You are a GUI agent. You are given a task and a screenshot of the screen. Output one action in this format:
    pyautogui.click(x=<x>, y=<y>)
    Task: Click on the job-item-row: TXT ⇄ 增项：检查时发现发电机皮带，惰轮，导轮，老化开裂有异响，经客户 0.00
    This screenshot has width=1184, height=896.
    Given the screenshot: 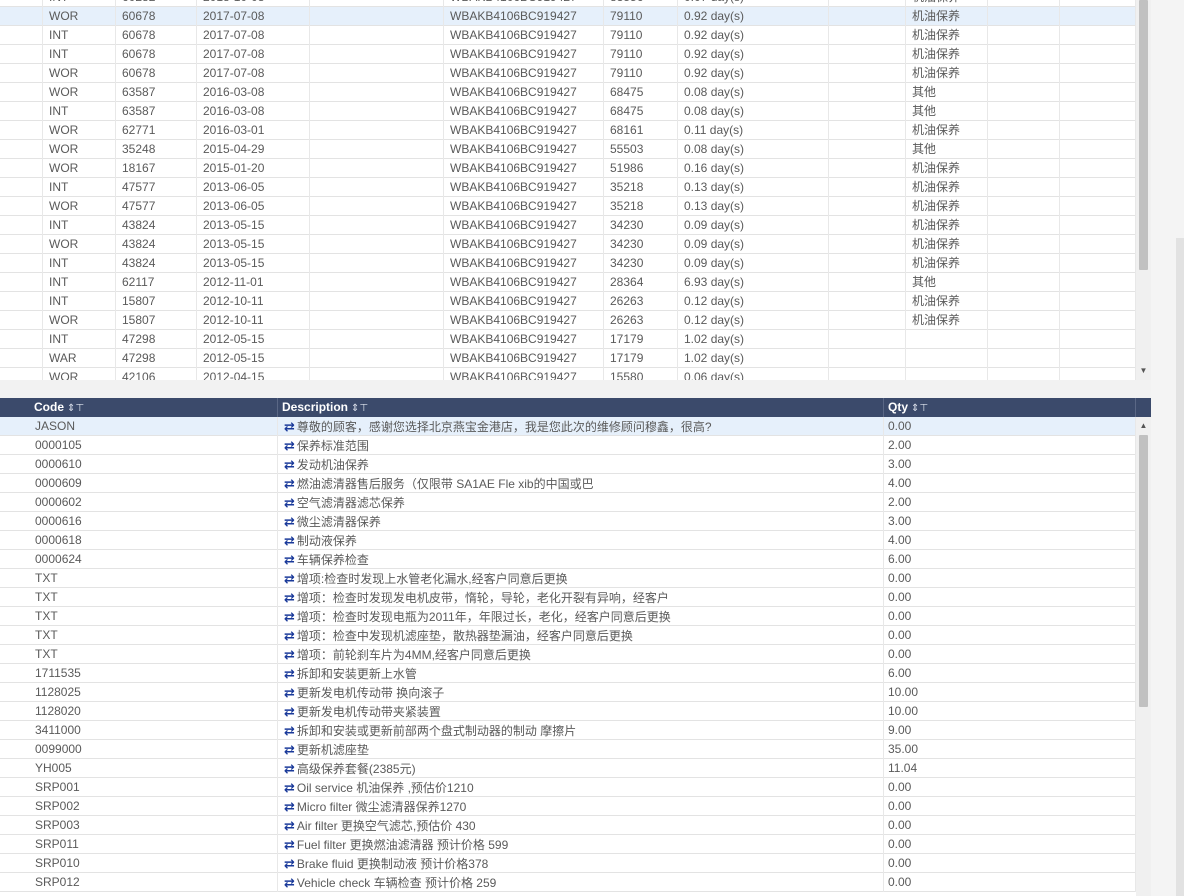 What is the action you would take?
    pyautogui.click(x=568, y=597)
    